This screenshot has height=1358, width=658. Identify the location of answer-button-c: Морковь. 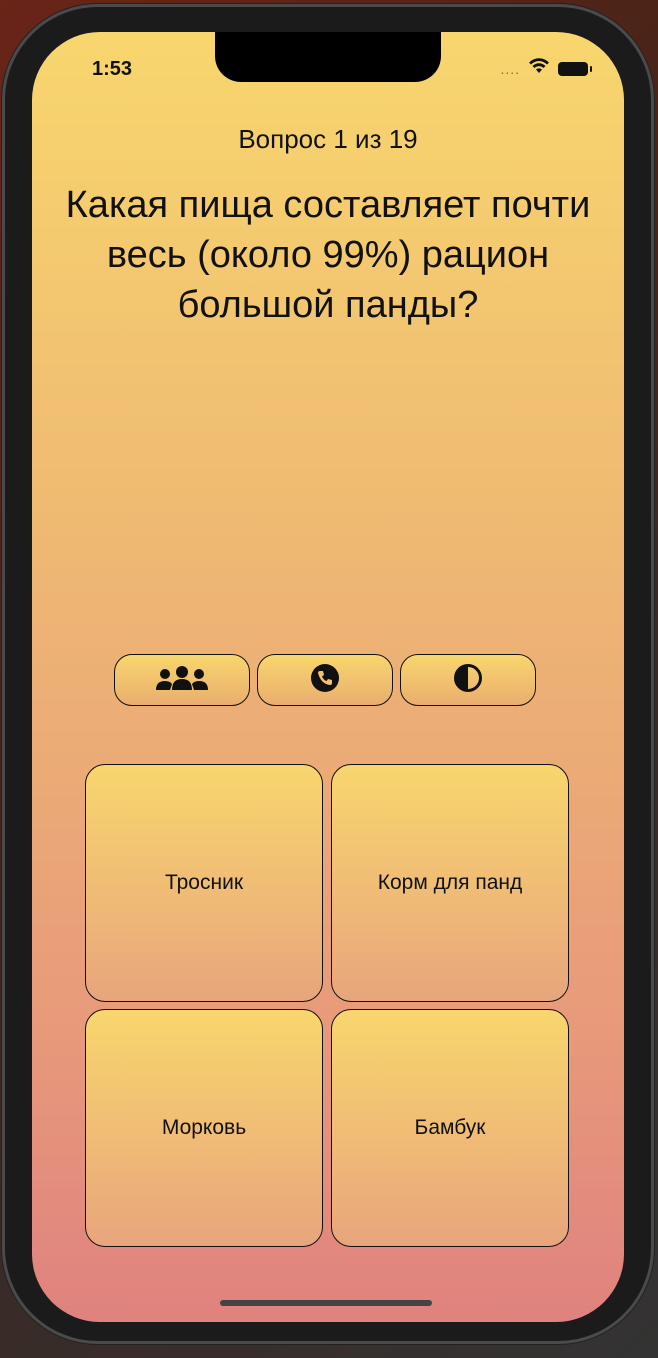
(204, 1128).